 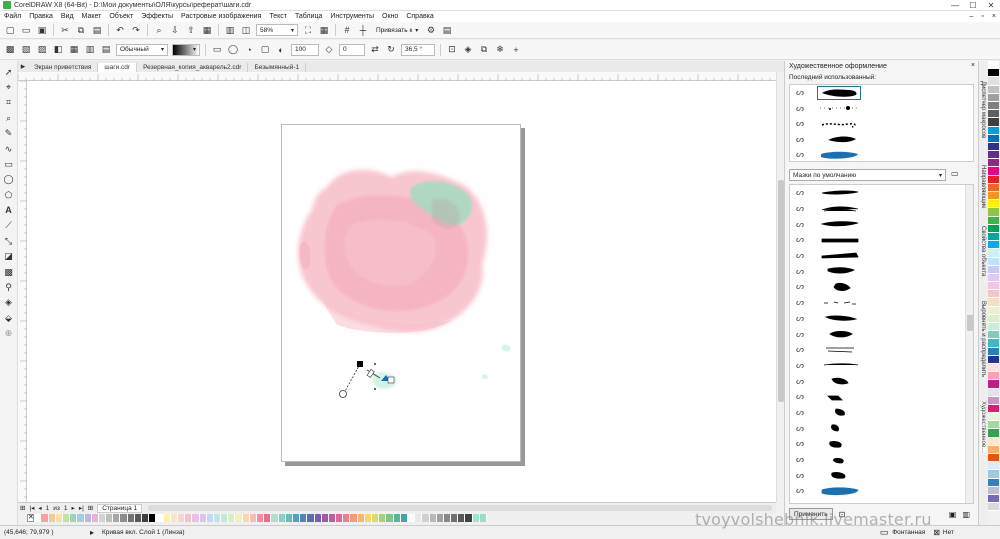 What do you see at coordinates (9, 72) in the screenshot?
I see `pick-tool-icon: ➚` at bounding box center [9, 72].